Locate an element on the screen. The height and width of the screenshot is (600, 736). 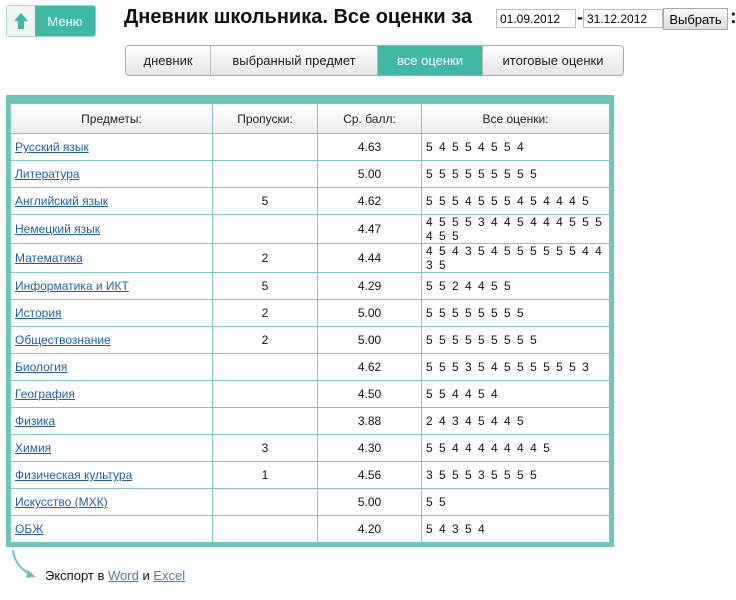
page-title: Дневник школьника. Все оценки за is located at coordinates (298, 17).